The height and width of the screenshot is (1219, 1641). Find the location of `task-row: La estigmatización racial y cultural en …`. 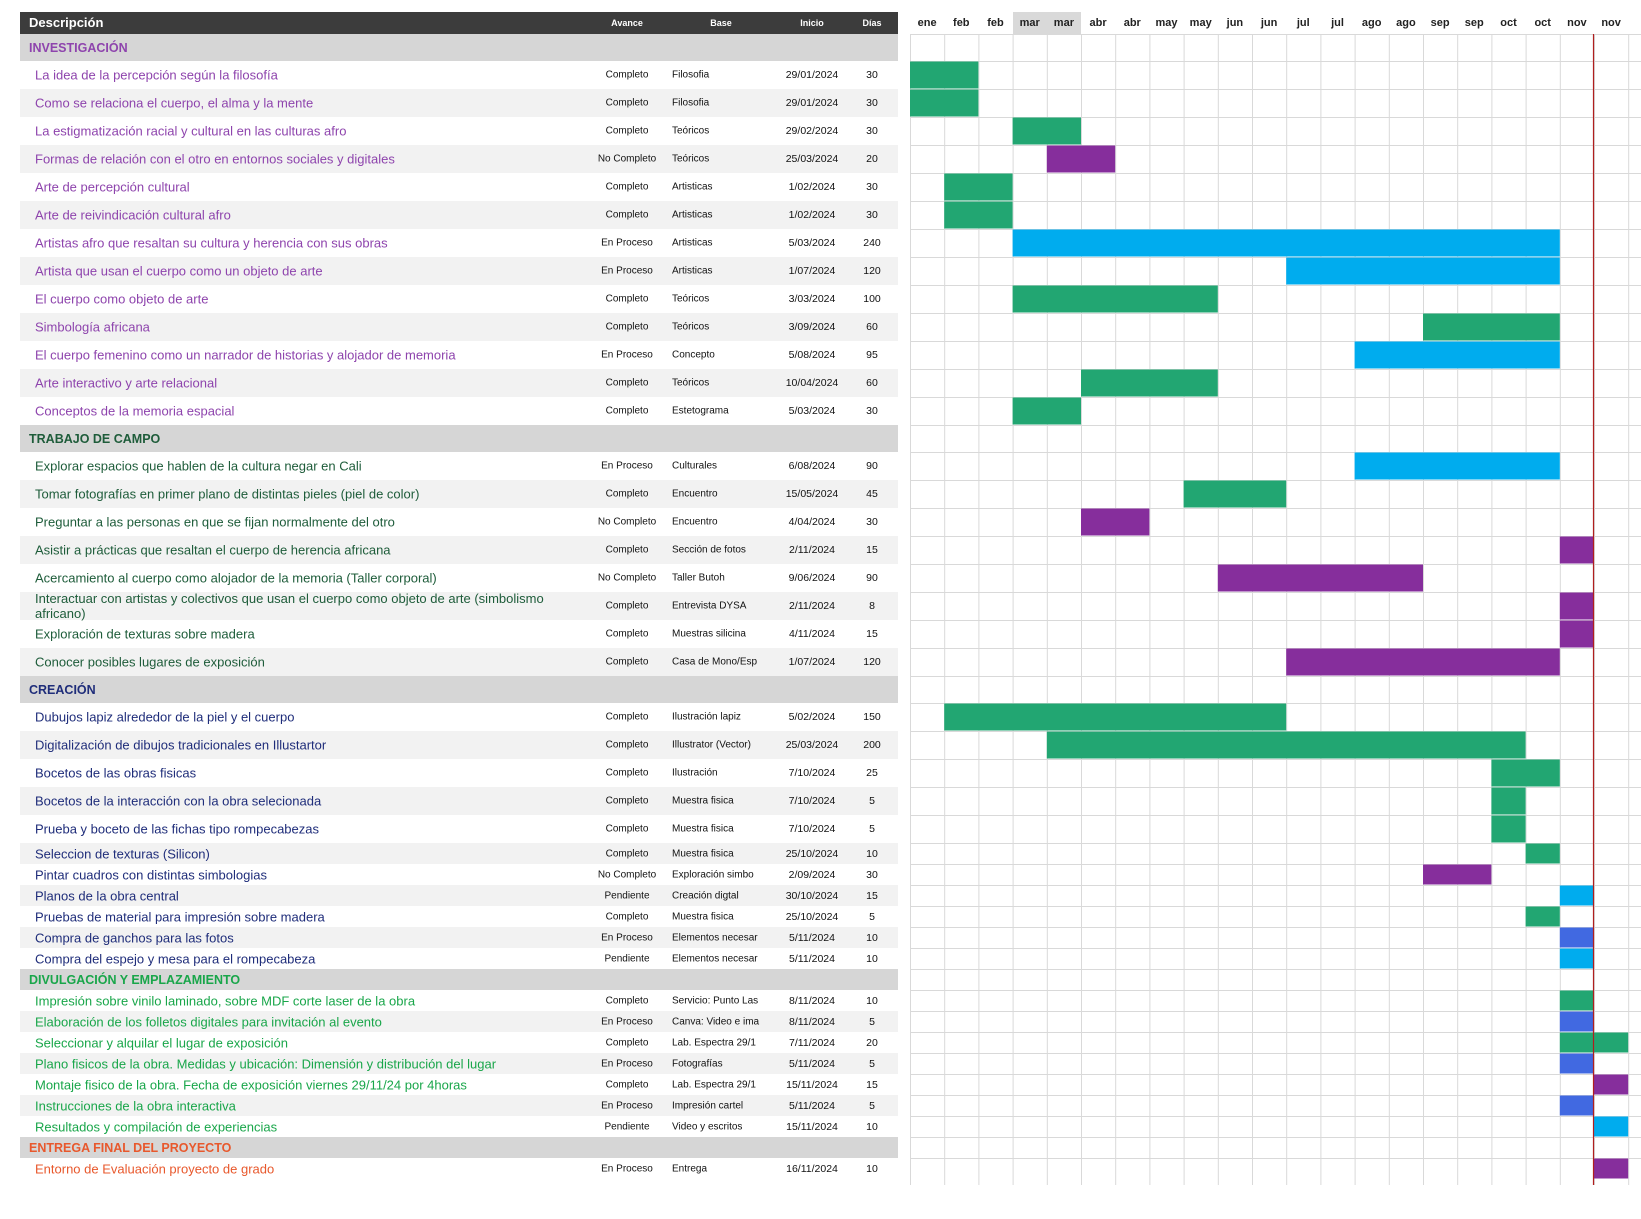

task-row: La estigmatización racial y cultural en … is located at coordinates (459, 131).